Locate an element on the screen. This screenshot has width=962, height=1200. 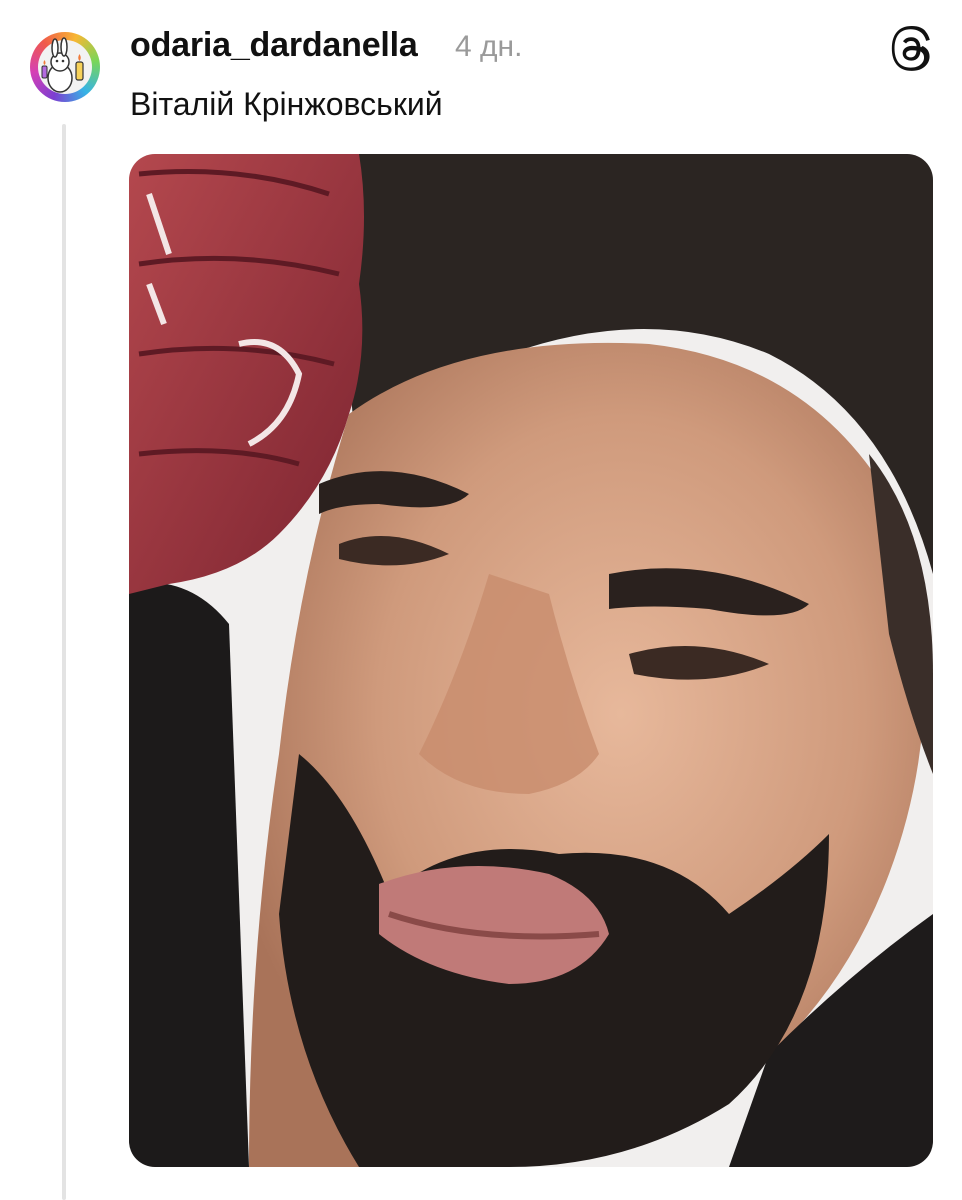
post-username: odaria_dardanella is located at coordinates (274, 45).